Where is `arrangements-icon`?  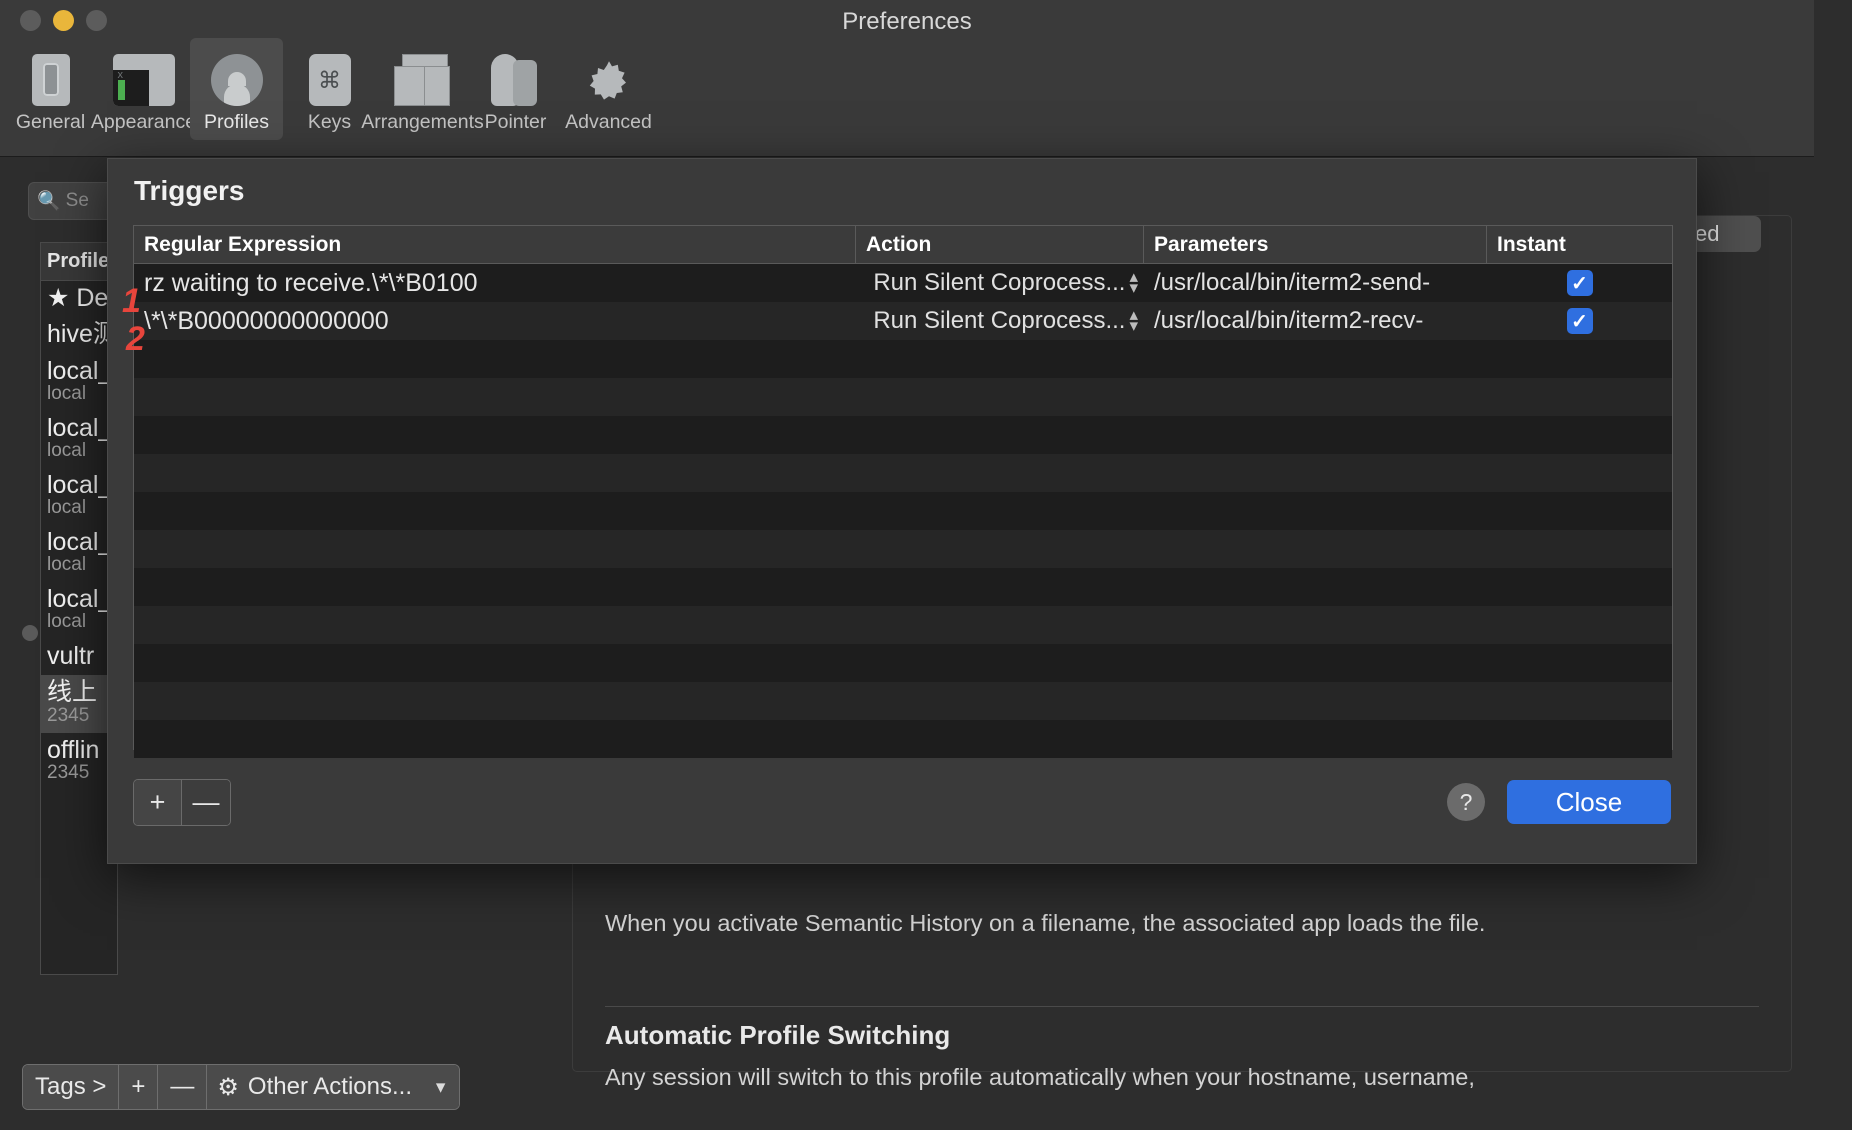
arrangements-icon is located at coordinates (422, 76).